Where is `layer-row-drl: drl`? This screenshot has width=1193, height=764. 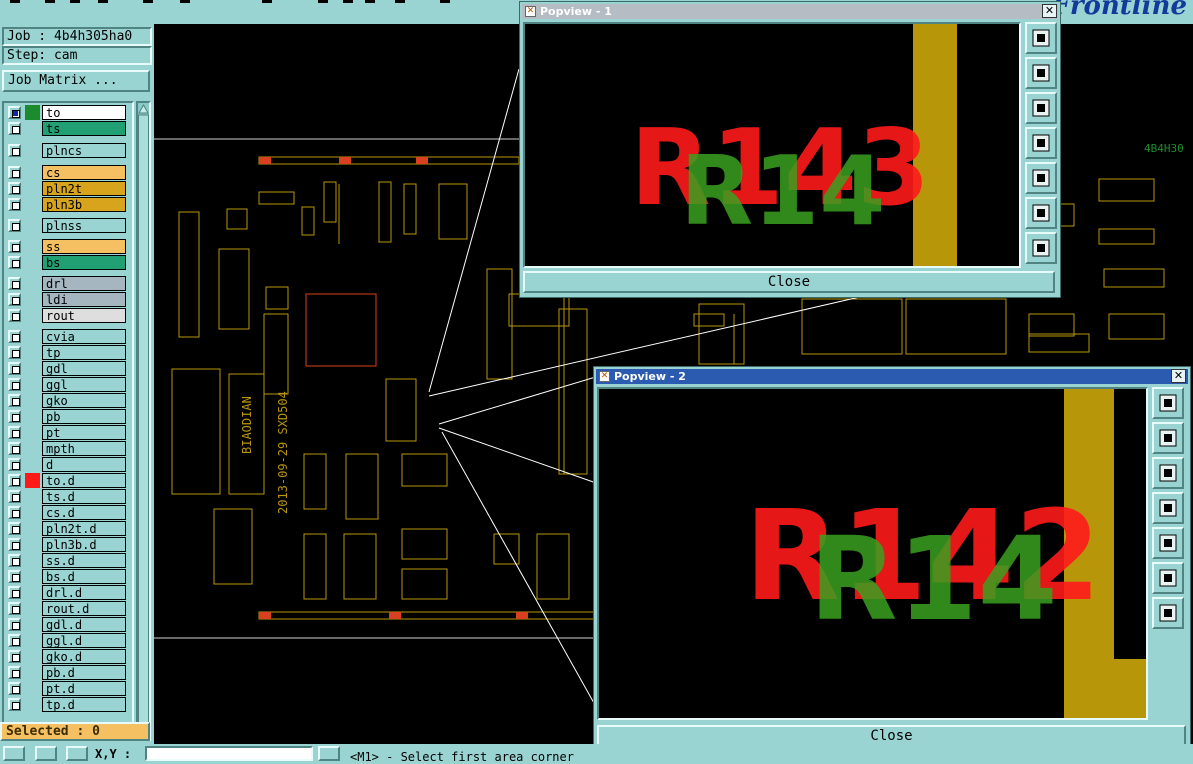 layer-row-drl: drl is located at coordinates (66, 283).